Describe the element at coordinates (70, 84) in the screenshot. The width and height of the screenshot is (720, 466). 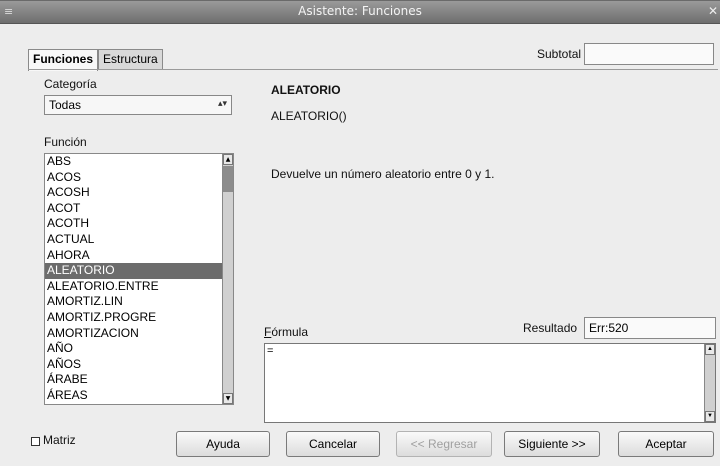
I see `category-label: Categoría` at that location.